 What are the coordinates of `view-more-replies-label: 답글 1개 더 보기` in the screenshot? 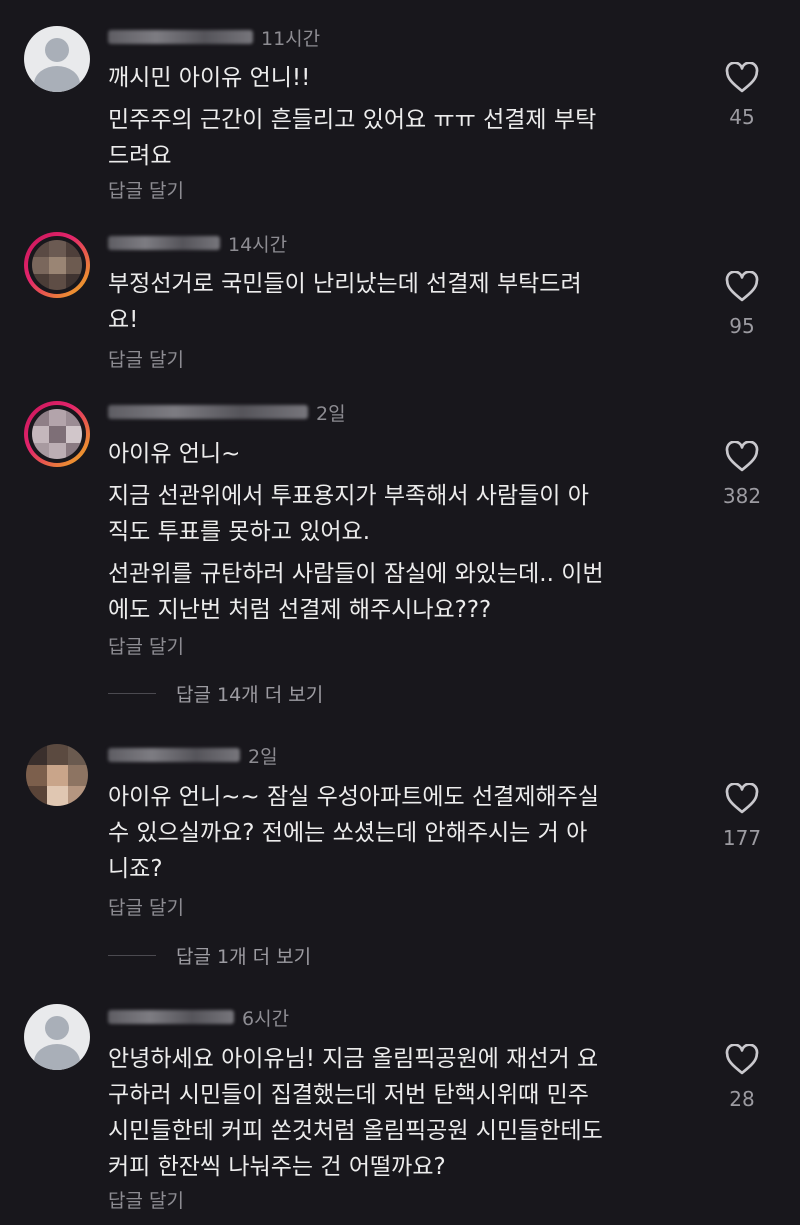 It's located at (243, 955).